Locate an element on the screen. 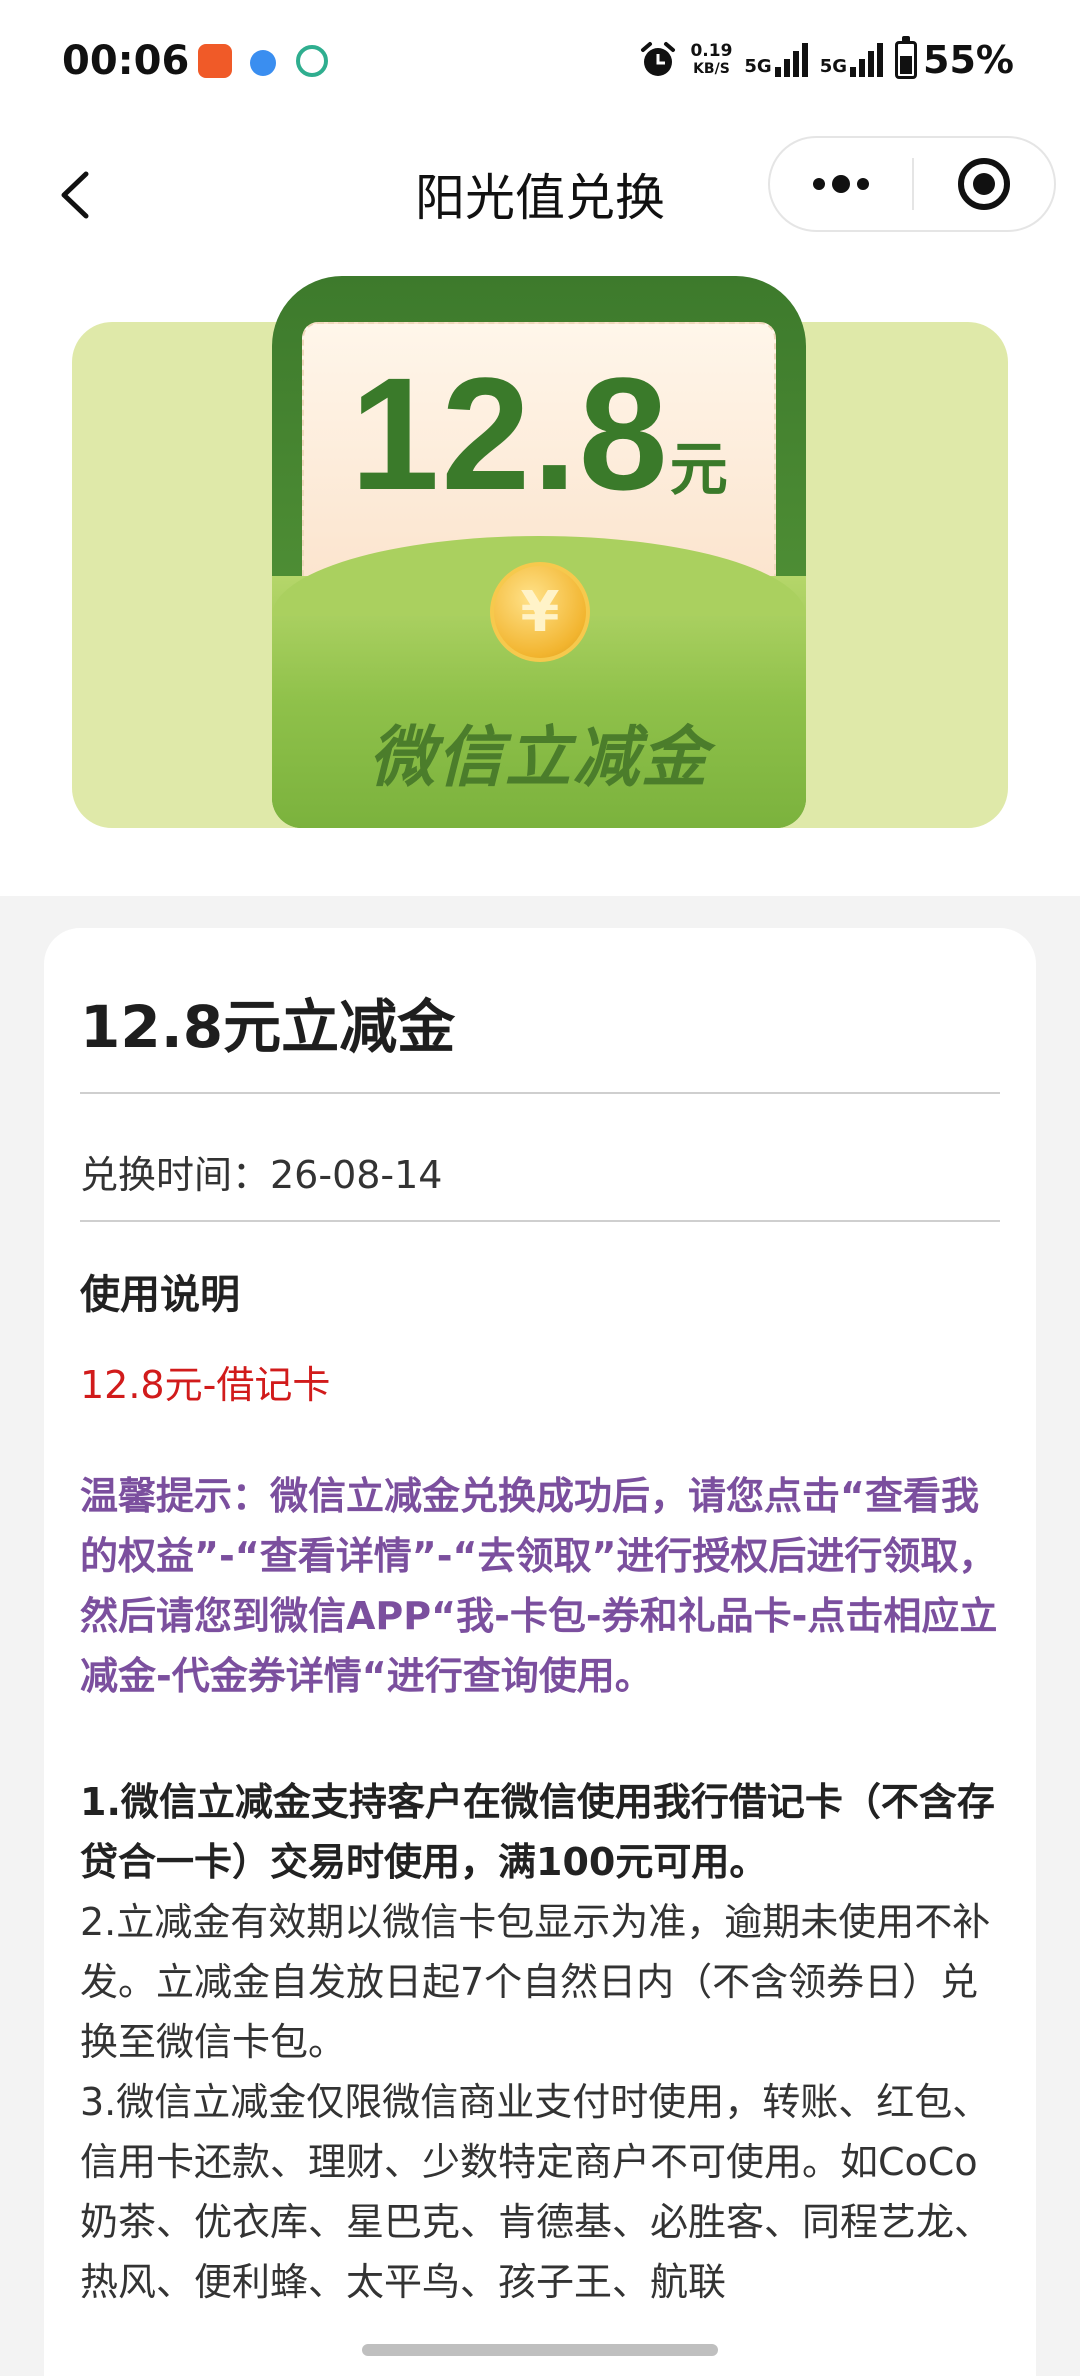 The image size is (1080, 2376). net-speed-value: 0.19 is located at coordinates (711, 51).